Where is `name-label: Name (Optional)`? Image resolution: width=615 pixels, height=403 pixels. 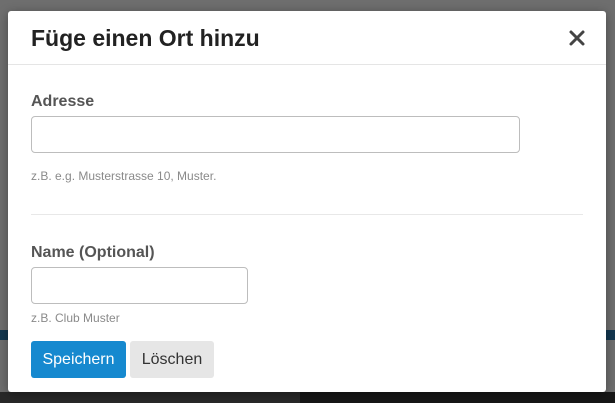 name-label: Name (Optional) is located at coordinates (93, 252).